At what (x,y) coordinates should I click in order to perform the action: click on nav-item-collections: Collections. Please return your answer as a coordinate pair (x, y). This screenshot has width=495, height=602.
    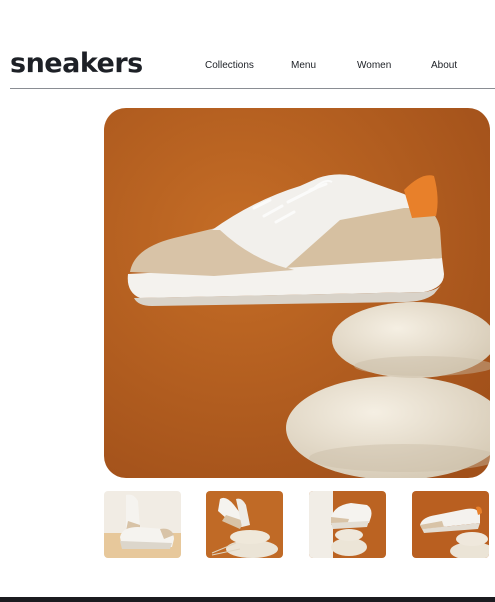
    Looking at the image, I should click on (229, 66).